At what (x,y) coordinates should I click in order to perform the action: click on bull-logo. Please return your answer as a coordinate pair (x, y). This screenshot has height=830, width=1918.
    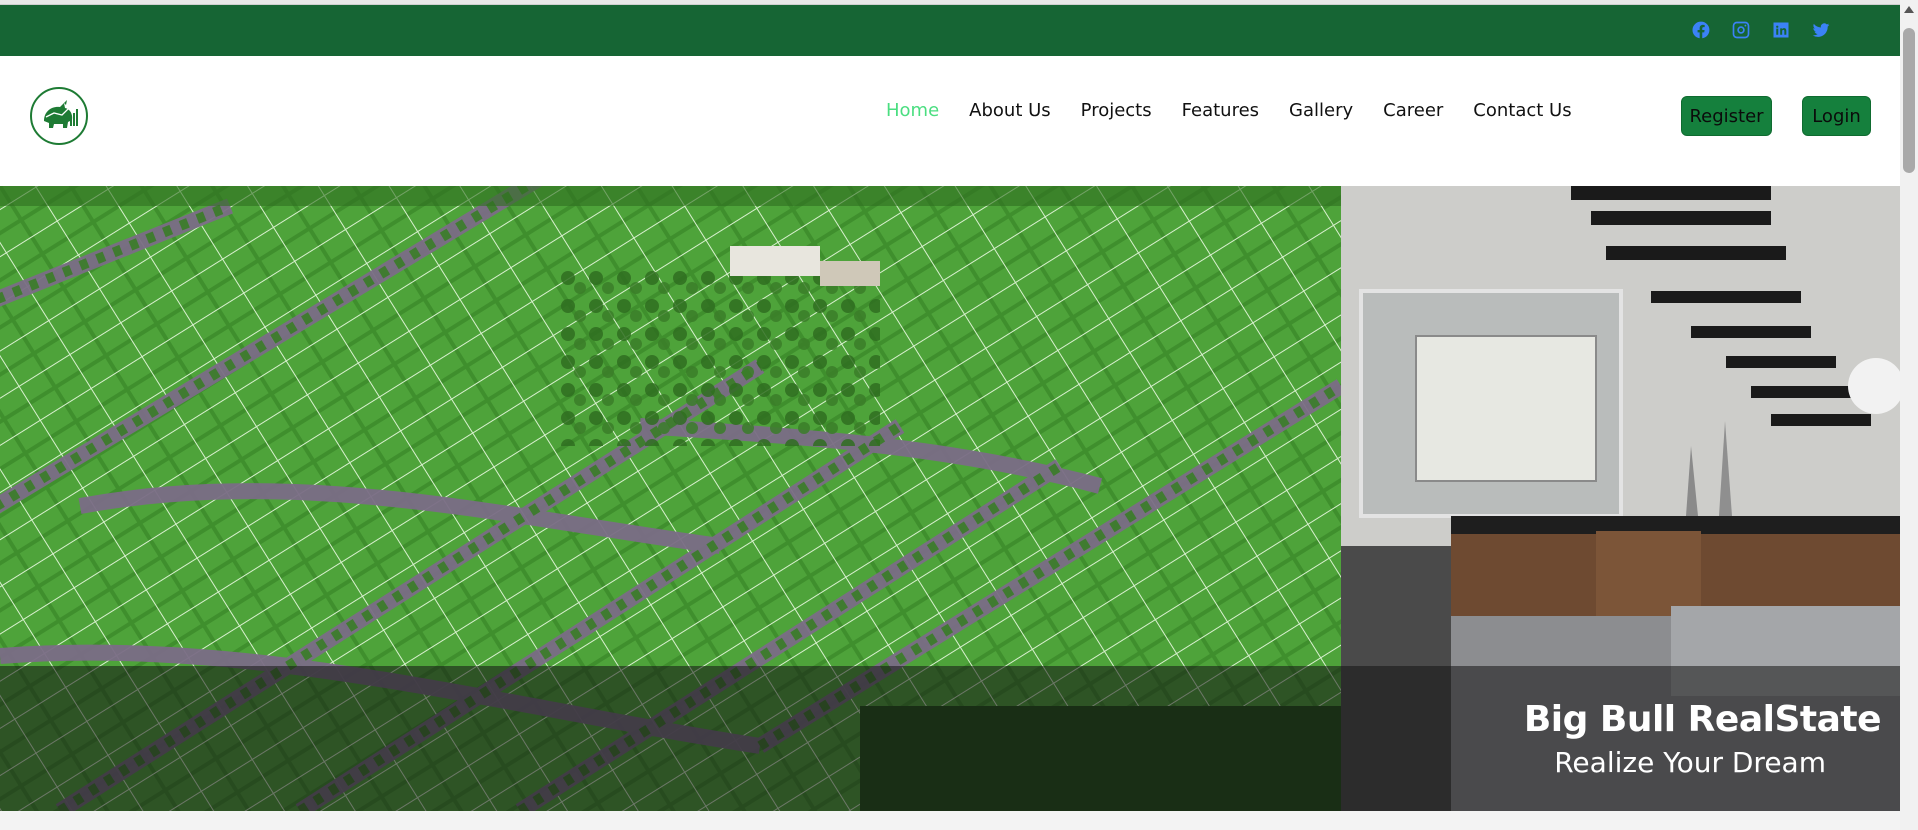
    Looking at the image, I should click on (59, 116).